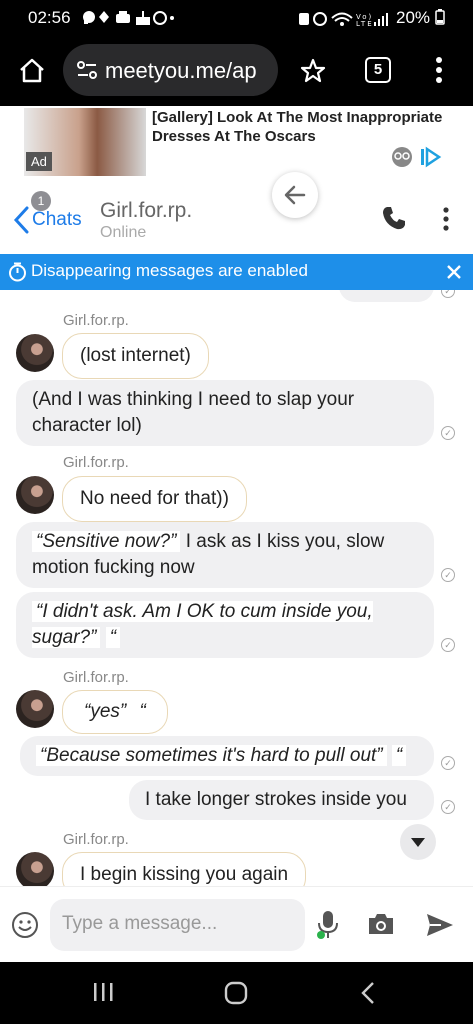 The image size is (473, 1024). I want to click on home-icon, so click(32, 70).